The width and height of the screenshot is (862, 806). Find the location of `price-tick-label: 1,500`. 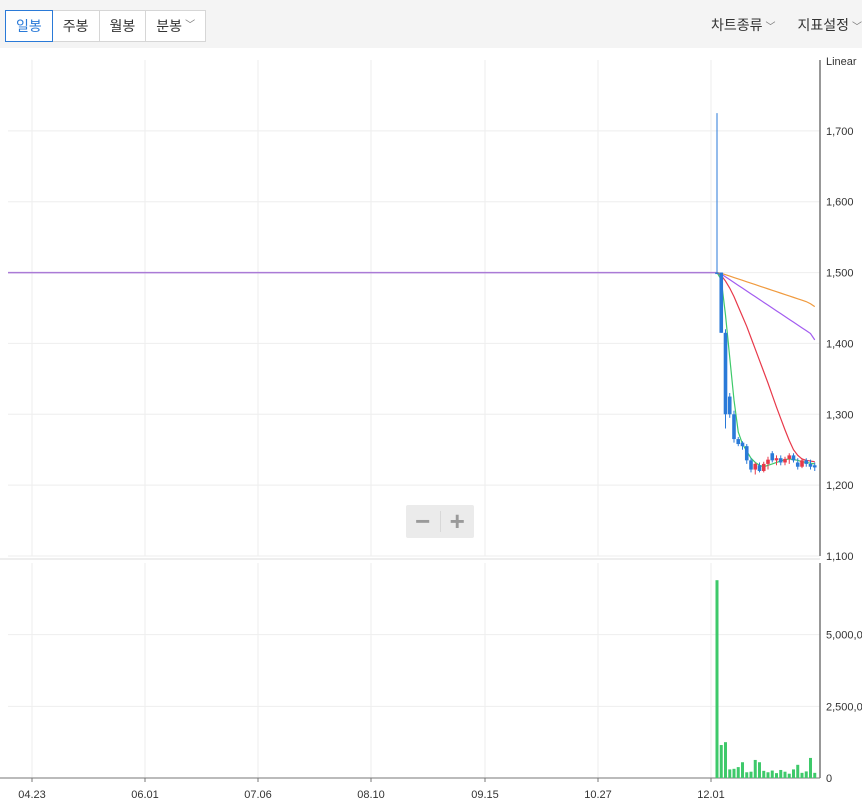

price-tick-label: 1,500 is located at coordinates (840, 274).